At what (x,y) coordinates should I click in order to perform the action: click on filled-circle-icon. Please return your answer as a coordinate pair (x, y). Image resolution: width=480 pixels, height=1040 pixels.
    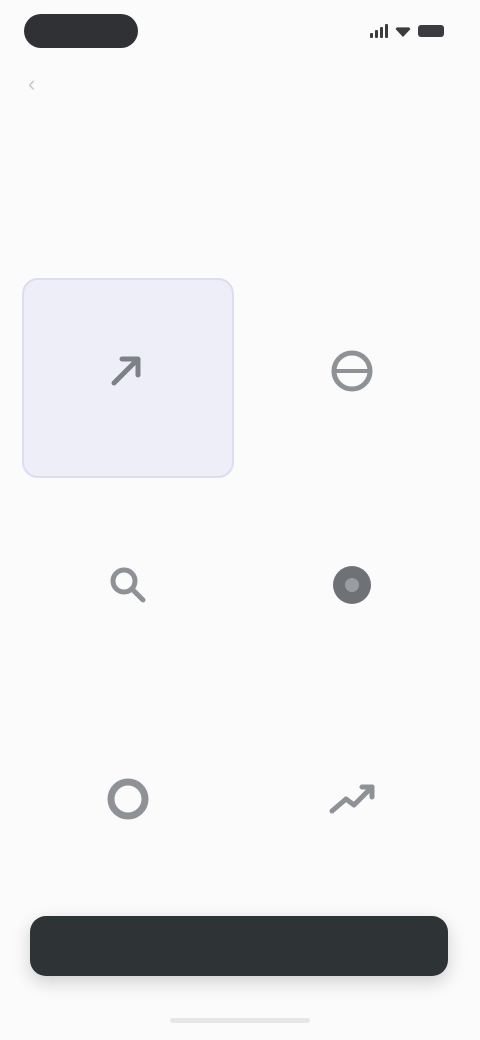
    Looking at the image, I should click on (352, 585).